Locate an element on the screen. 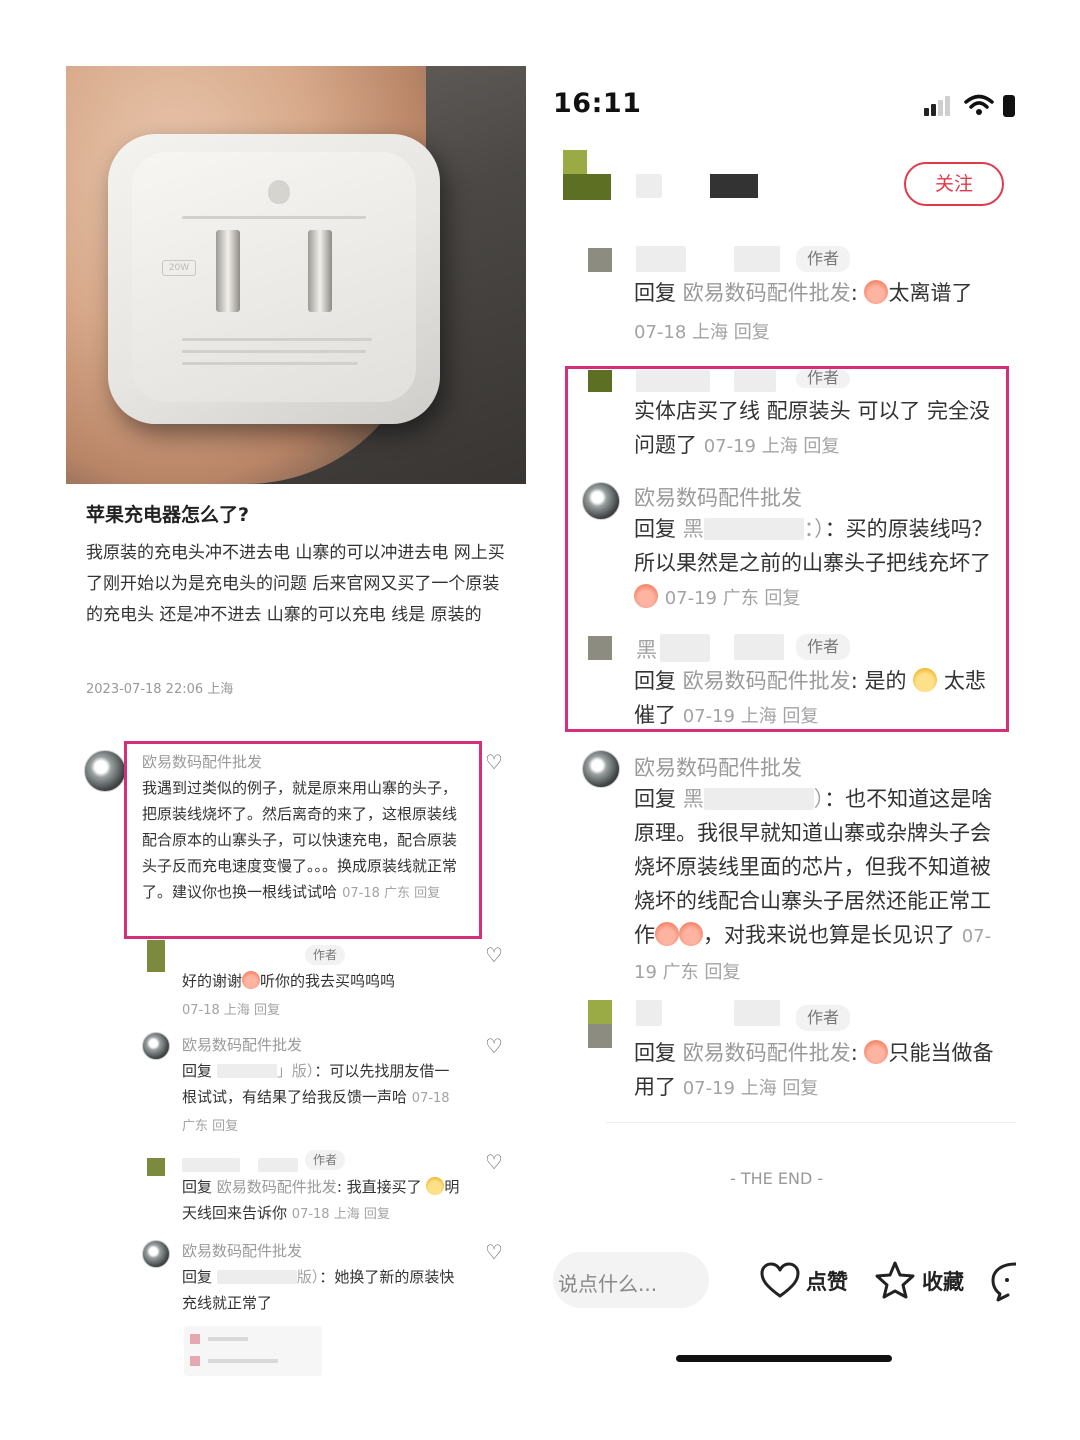  charger-shape: 20W is located at coordinates (274, 279).